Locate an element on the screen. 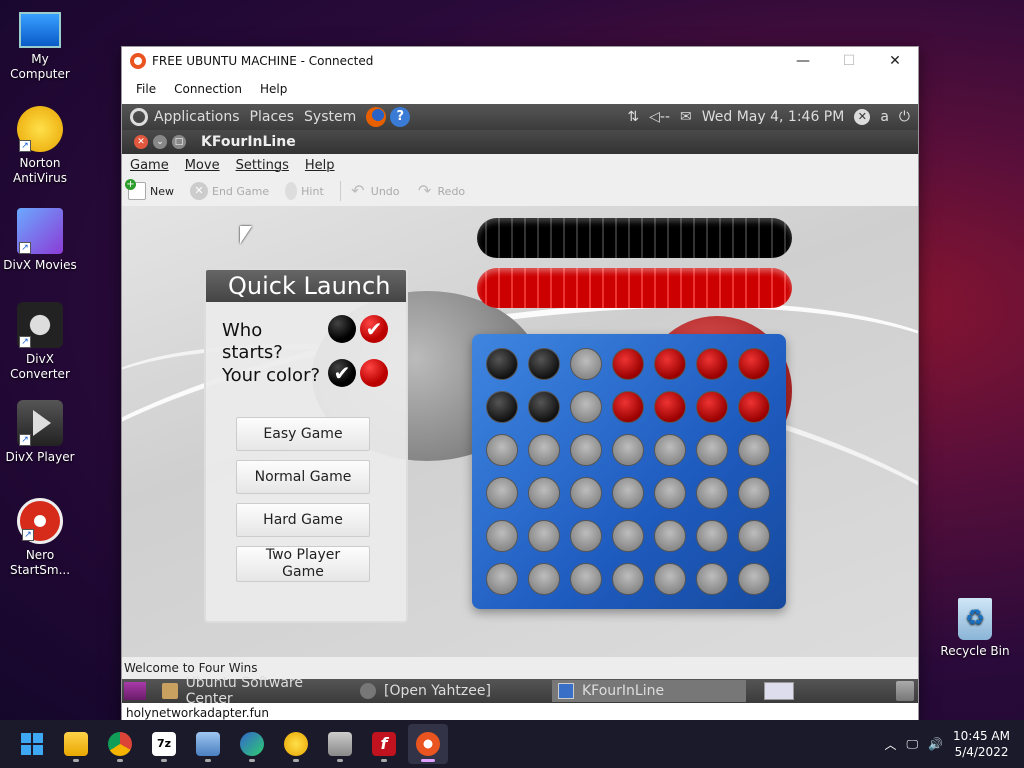 The image size is (1024, 768). kf-menu-game: Game is located at coordinates (149, 165).